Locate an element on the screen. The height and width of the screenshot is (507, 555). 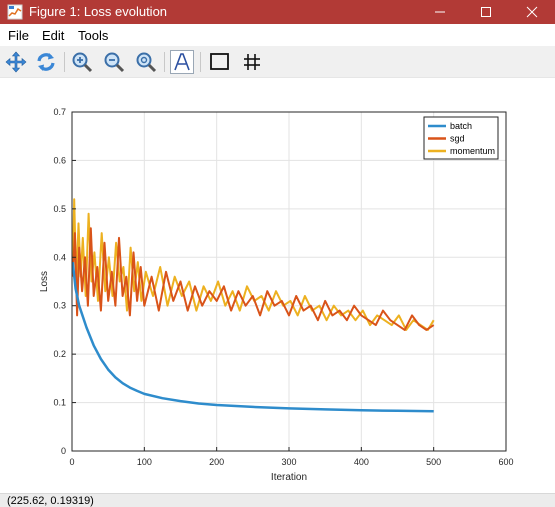
x-tick-label: 200 is located at coordinates (216, 462).